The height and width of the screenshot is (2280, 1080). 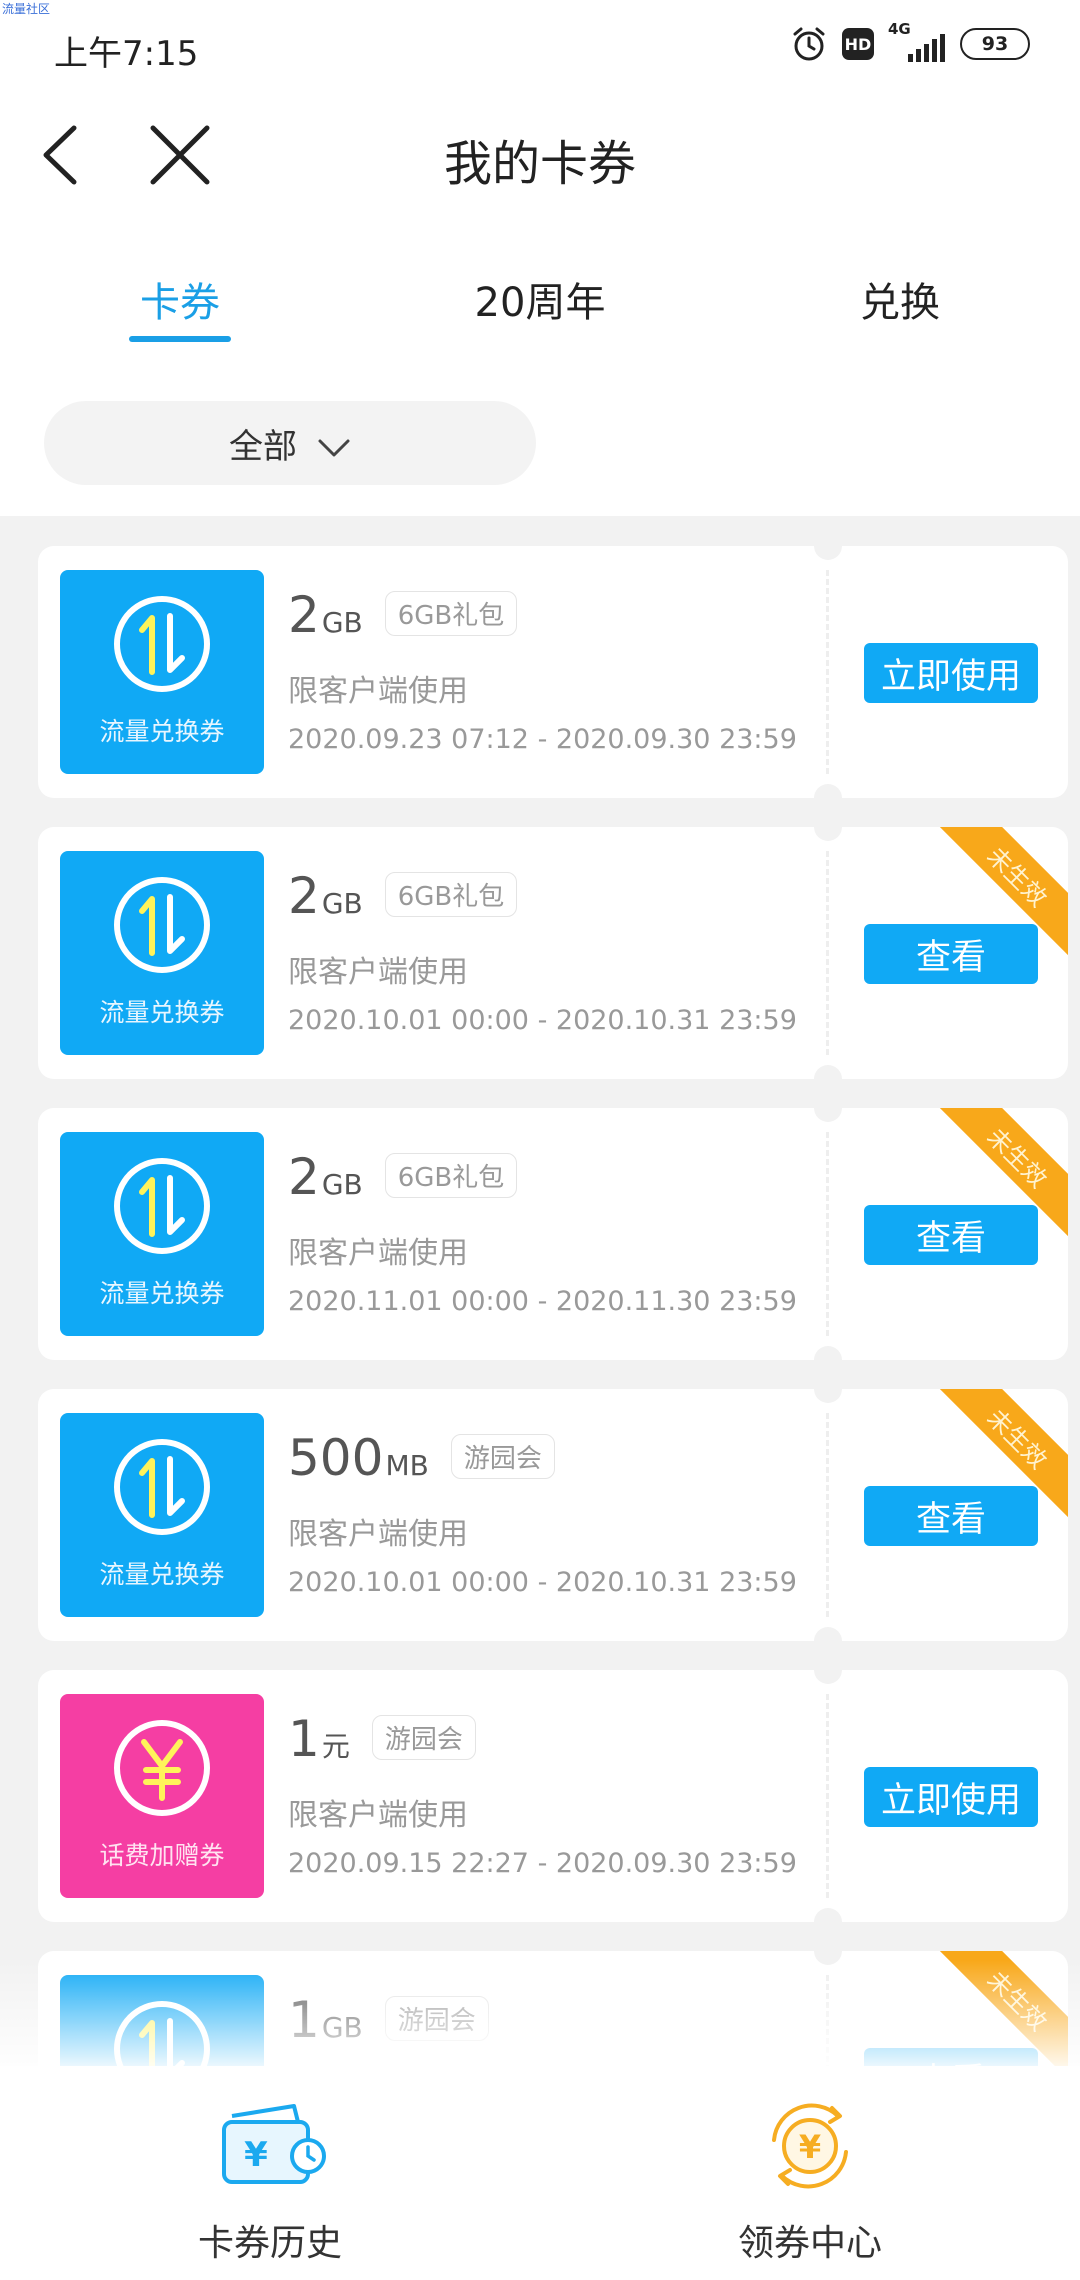 I want to click on filter-dropdown: 全部, so click(x=290, y=443).